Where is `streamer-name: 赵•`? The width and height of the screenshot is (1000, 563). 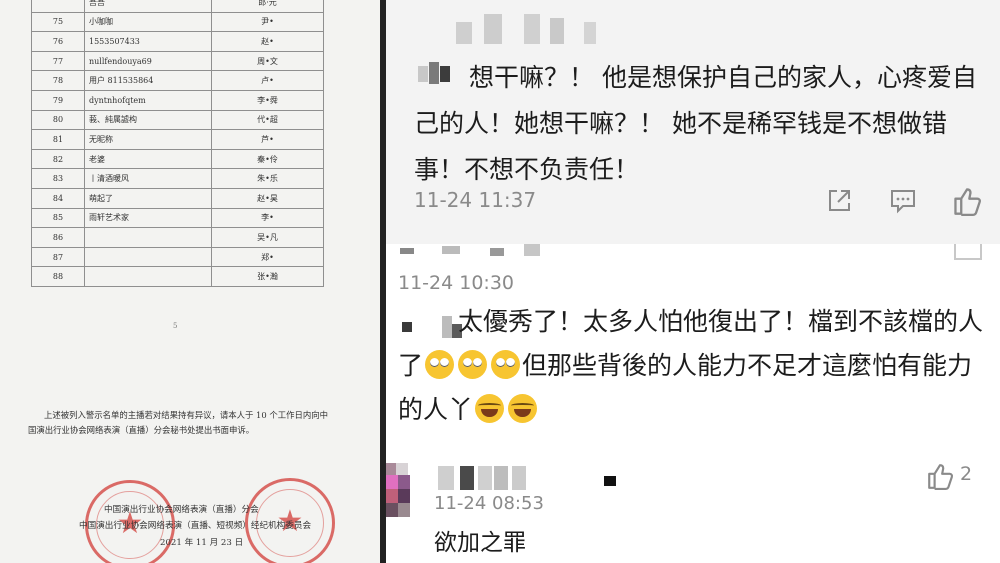 streamer-name: 赵• is located at coordinates (267, 41).